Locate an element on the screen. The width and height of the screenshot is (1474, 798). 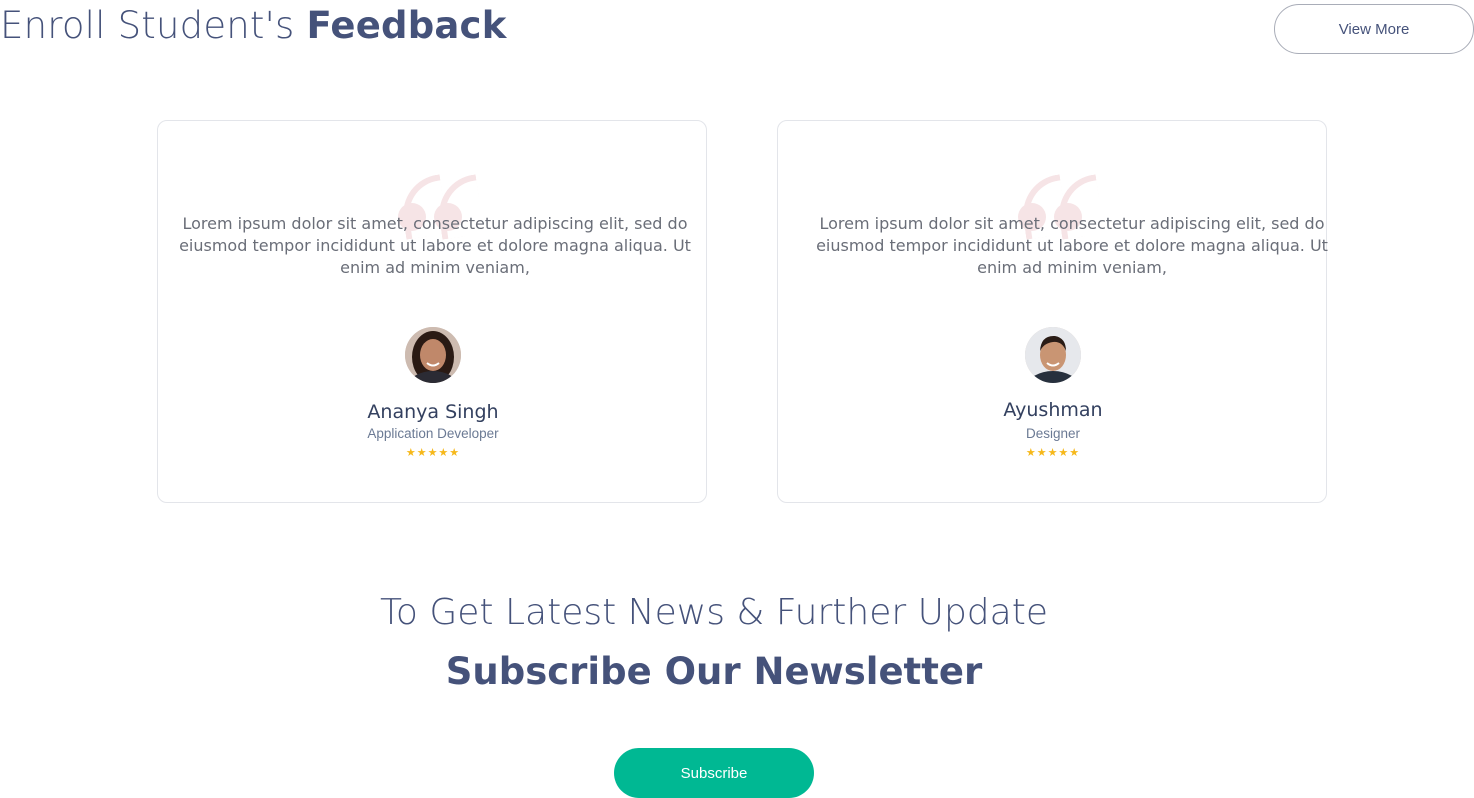
subscribe-button: Subscribe is located at coordinates (714, 773).